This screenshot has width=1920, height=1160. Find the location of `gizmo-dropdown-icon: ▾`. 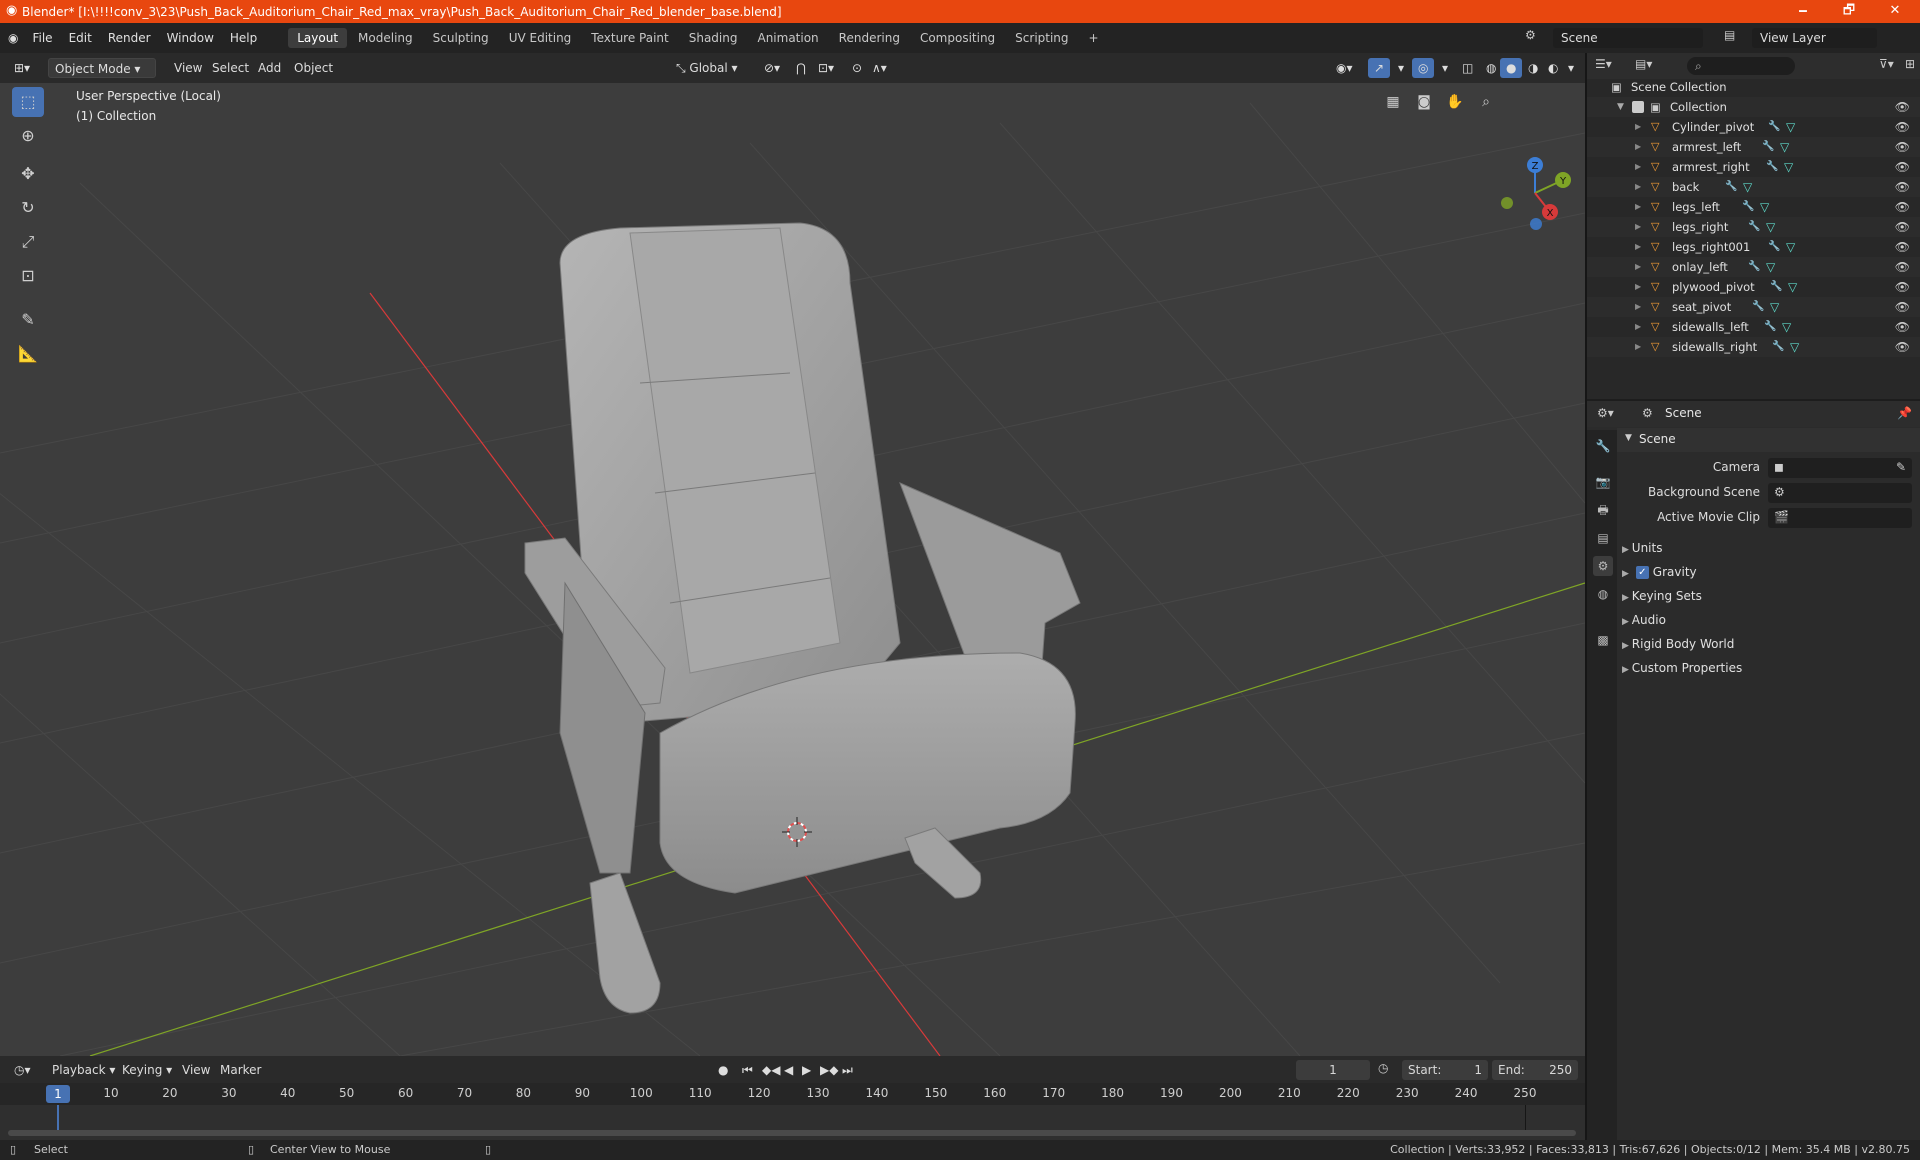

gizmo-dropdown-icon: ▾ is located at coordinates (1401, 68).